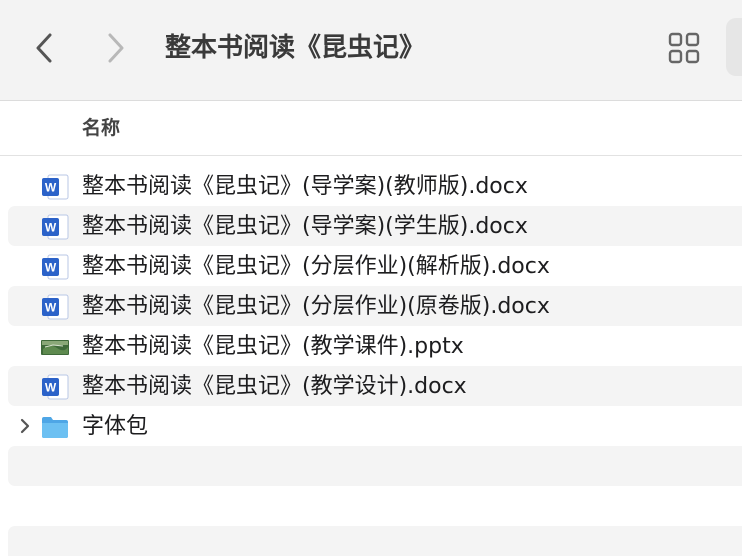 This screenshot has height=556, width=742. I want to click on view-mode-button, so click(684, 48).